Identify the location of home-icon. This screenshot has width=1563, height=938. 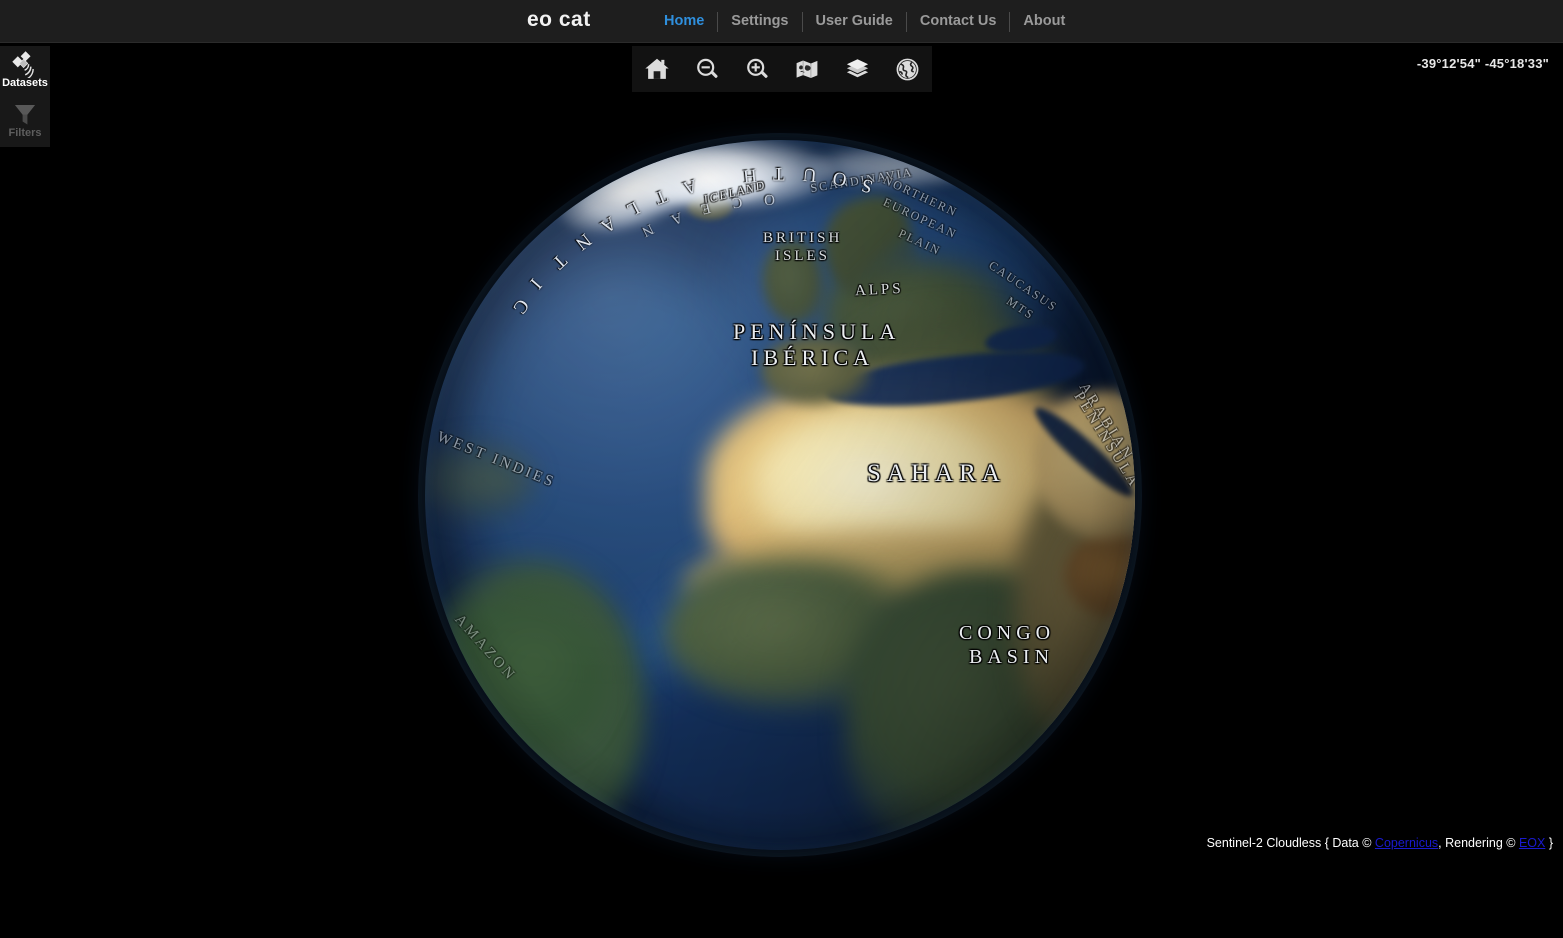
(657, 69).